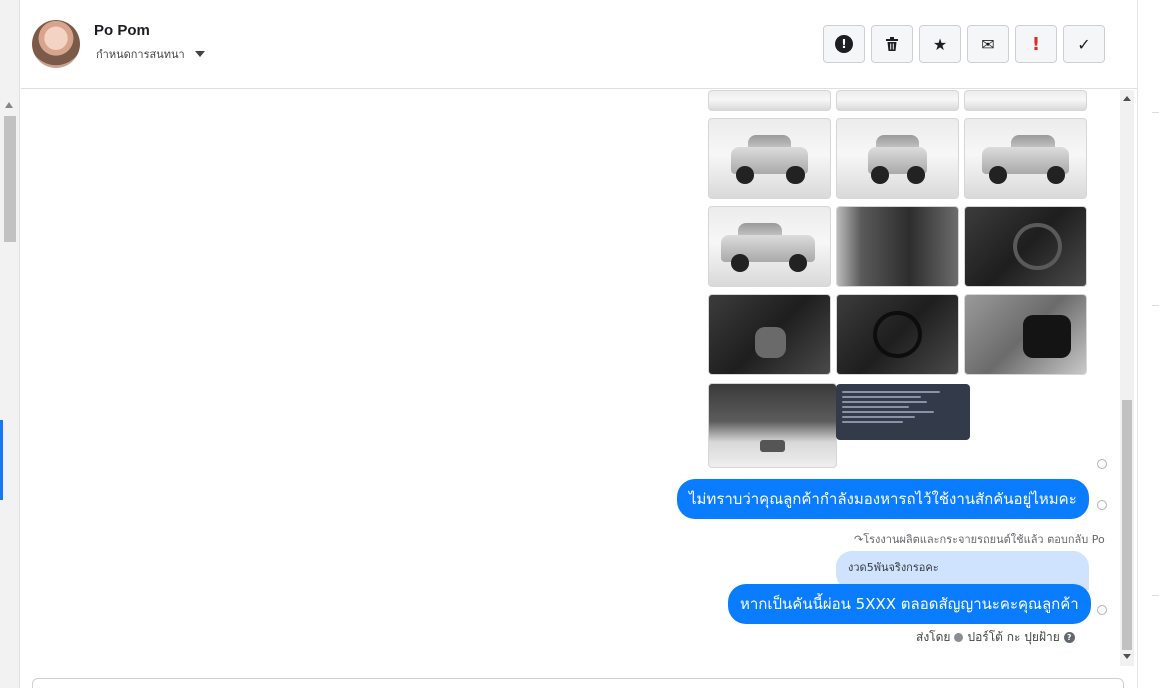 The height and width of the screenshot is (688, 1159). I want to click on checkmark-icon: ✓, so click(1084, 44).